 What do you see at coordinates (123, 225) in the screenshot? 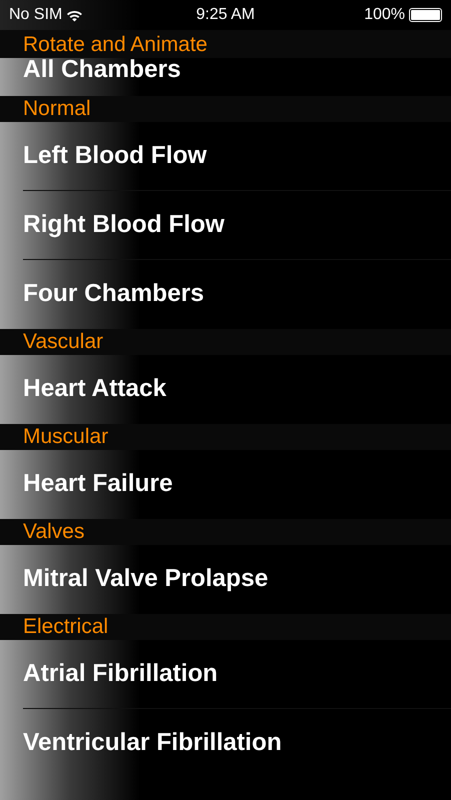
I see `menu-item: Right Blood Flow` at bounding box center [123, 225].